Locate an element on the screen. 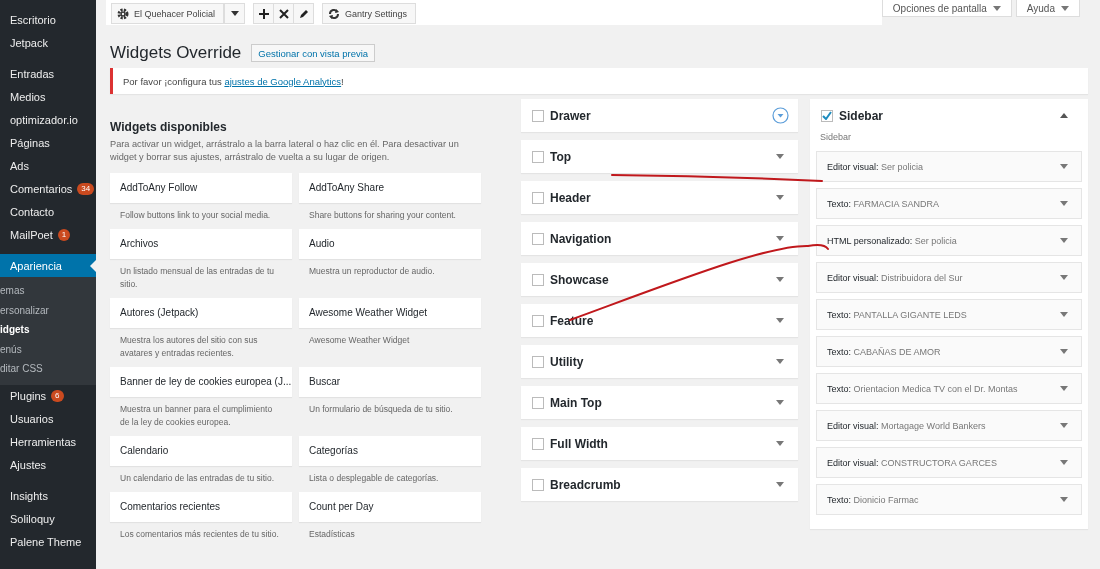 Image resolution: width=1100 pixels, height=569 pixels. menu-item: MailPoet 1 is located at coordinates (48, 234).